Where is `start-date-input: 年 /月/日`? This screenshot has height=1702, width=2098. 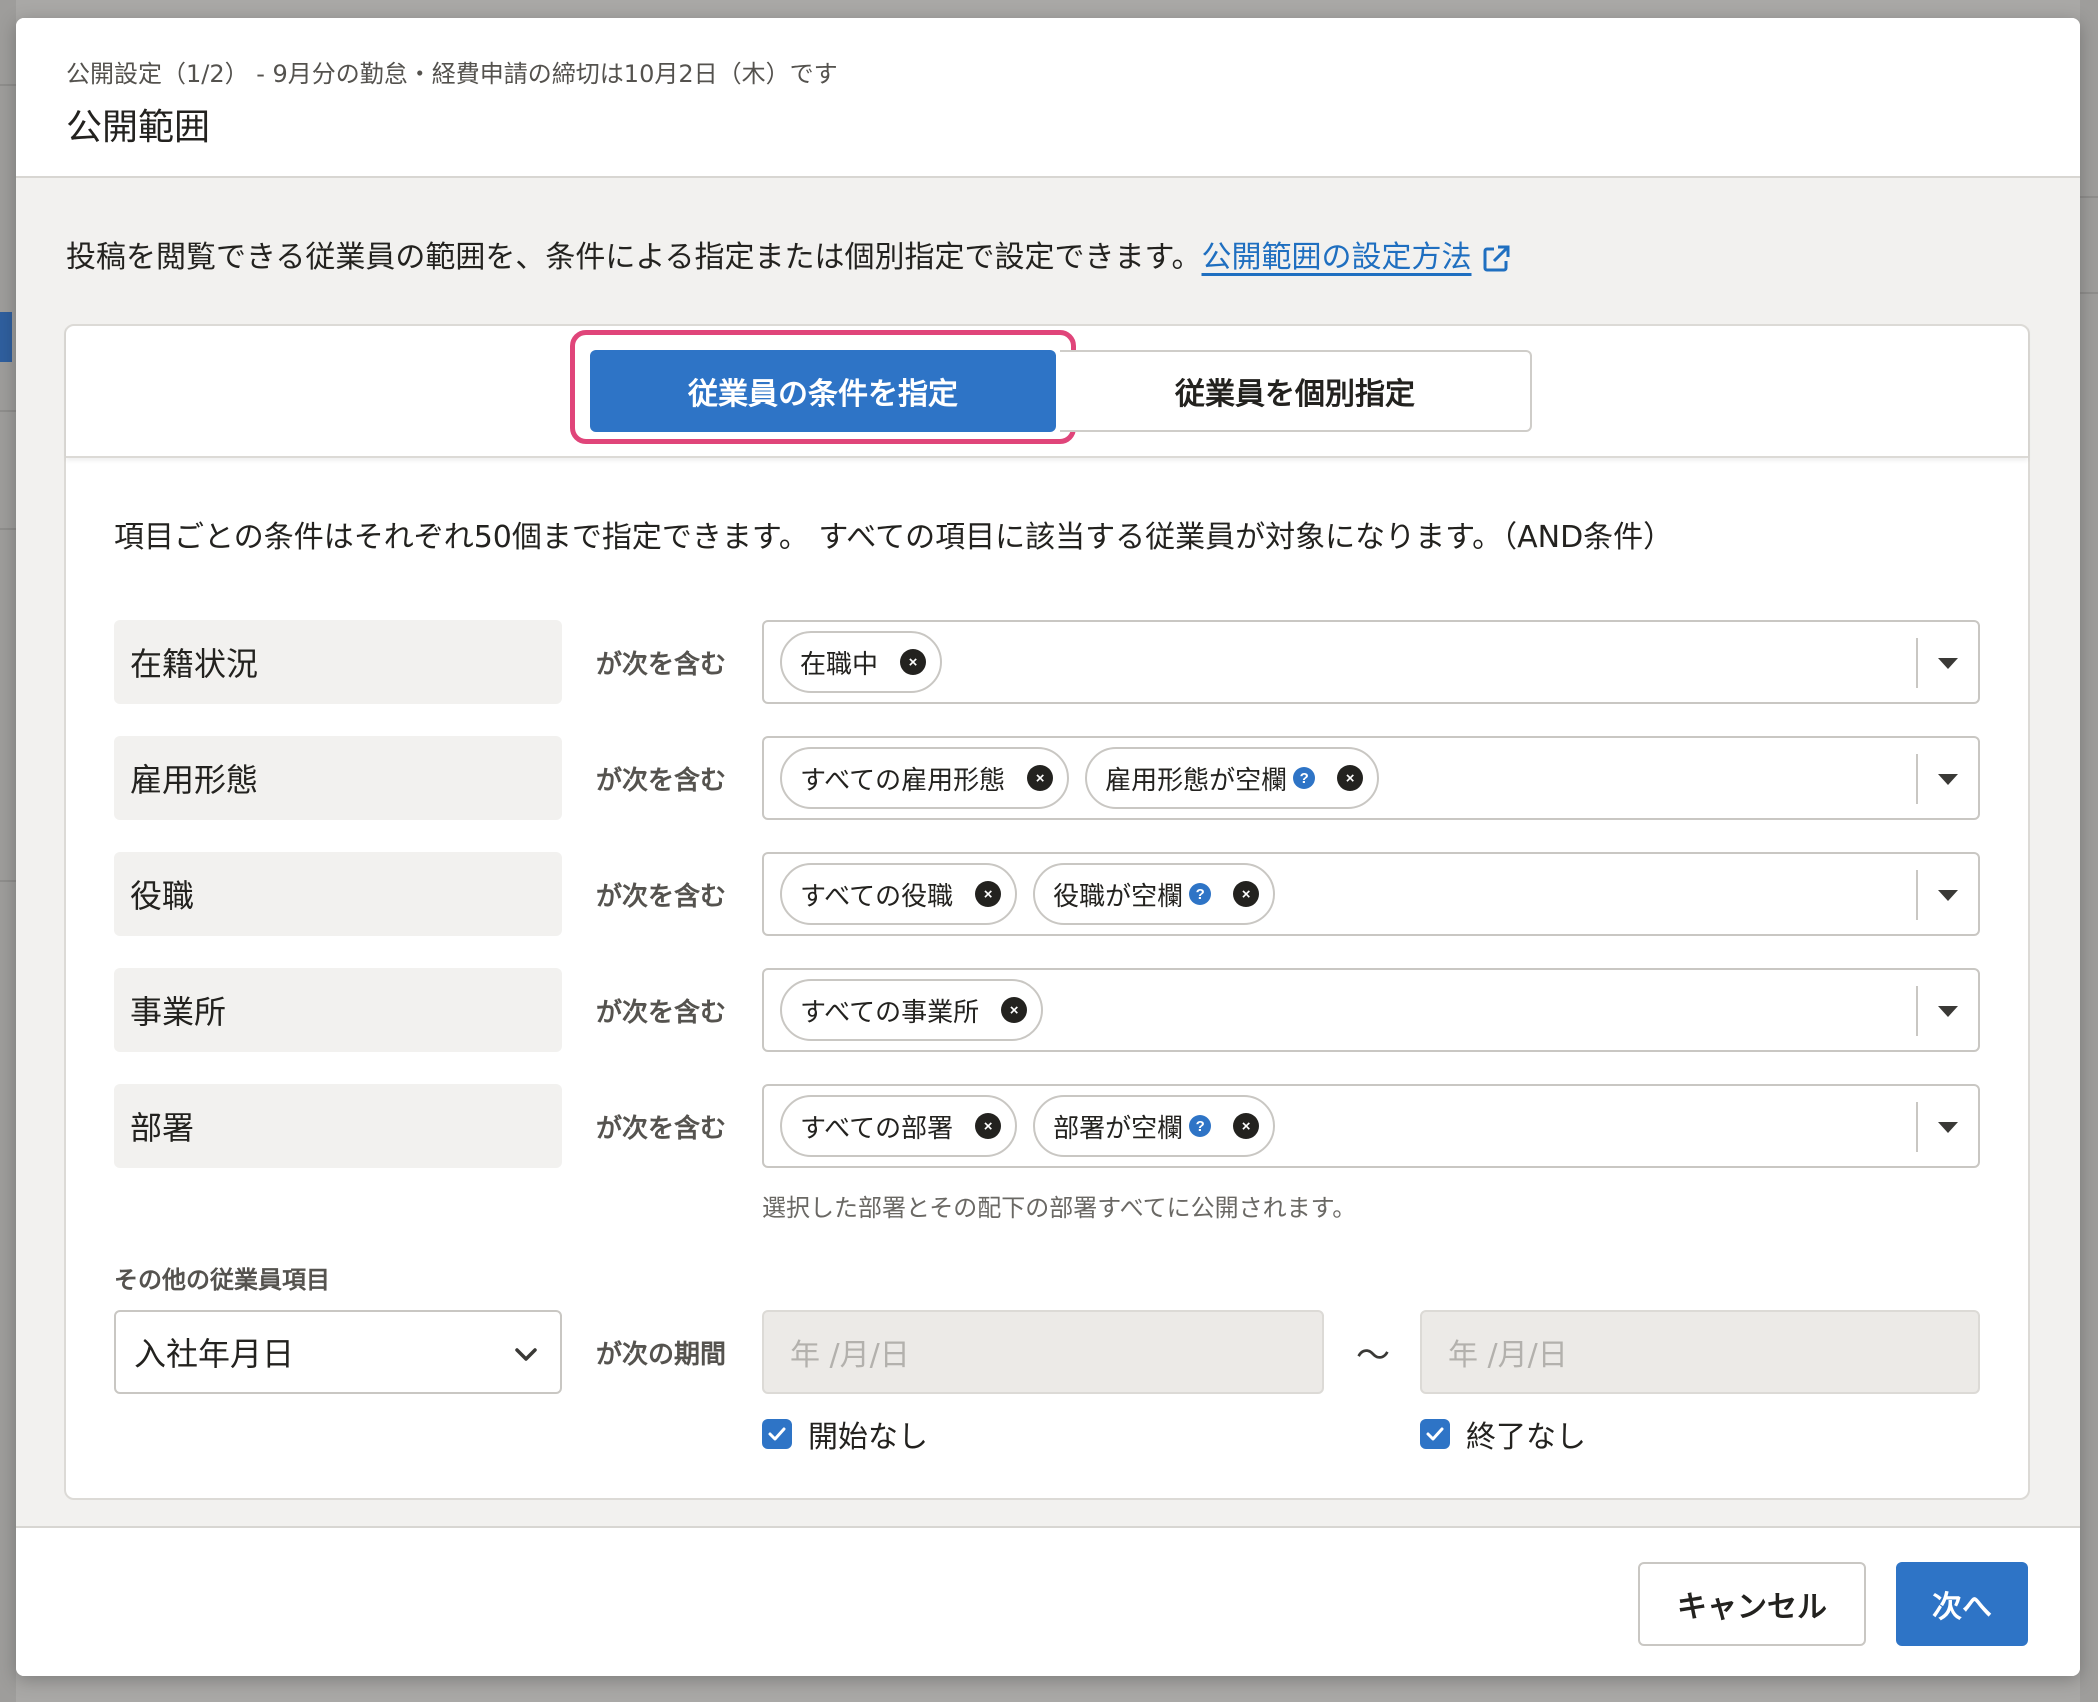 start-date-input: 年 /月/日 is located at coordinates (1043, 1352).